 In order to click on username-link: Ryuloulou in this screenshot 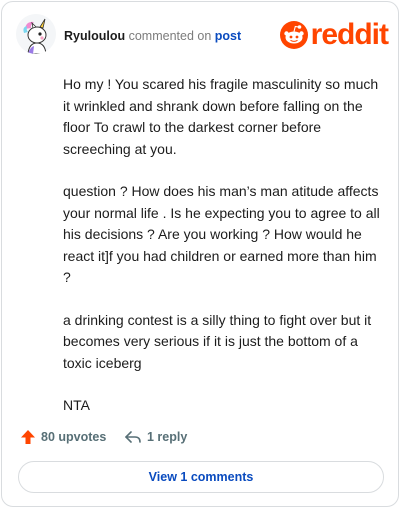, I will do `click(94, 36)`.